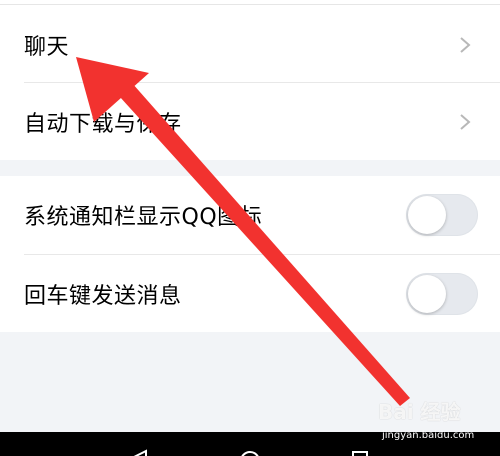 Image resolution: width=500 pixels, height=456 pixels. Describe the element at coordinates (250, 452) in the screenshot. I see `nav-home-icon` at that location.